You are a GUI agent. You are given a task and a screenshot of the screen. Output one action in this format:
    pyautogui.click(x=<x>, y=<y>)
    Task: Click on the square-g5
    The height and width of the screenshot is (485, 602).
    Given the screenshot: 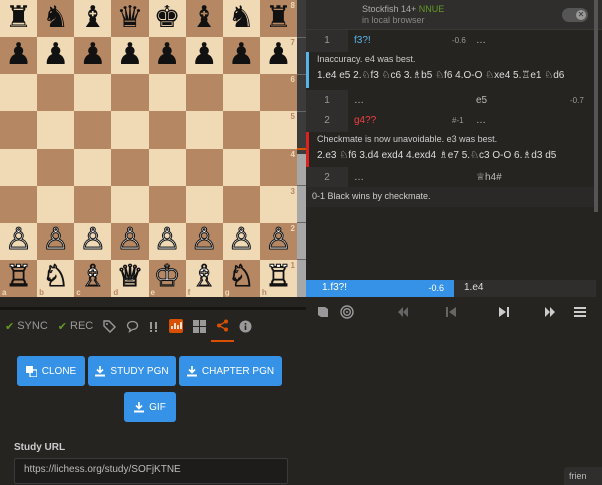 What is the action you would take?
    pyautogui.click(x=241, y=130)
    